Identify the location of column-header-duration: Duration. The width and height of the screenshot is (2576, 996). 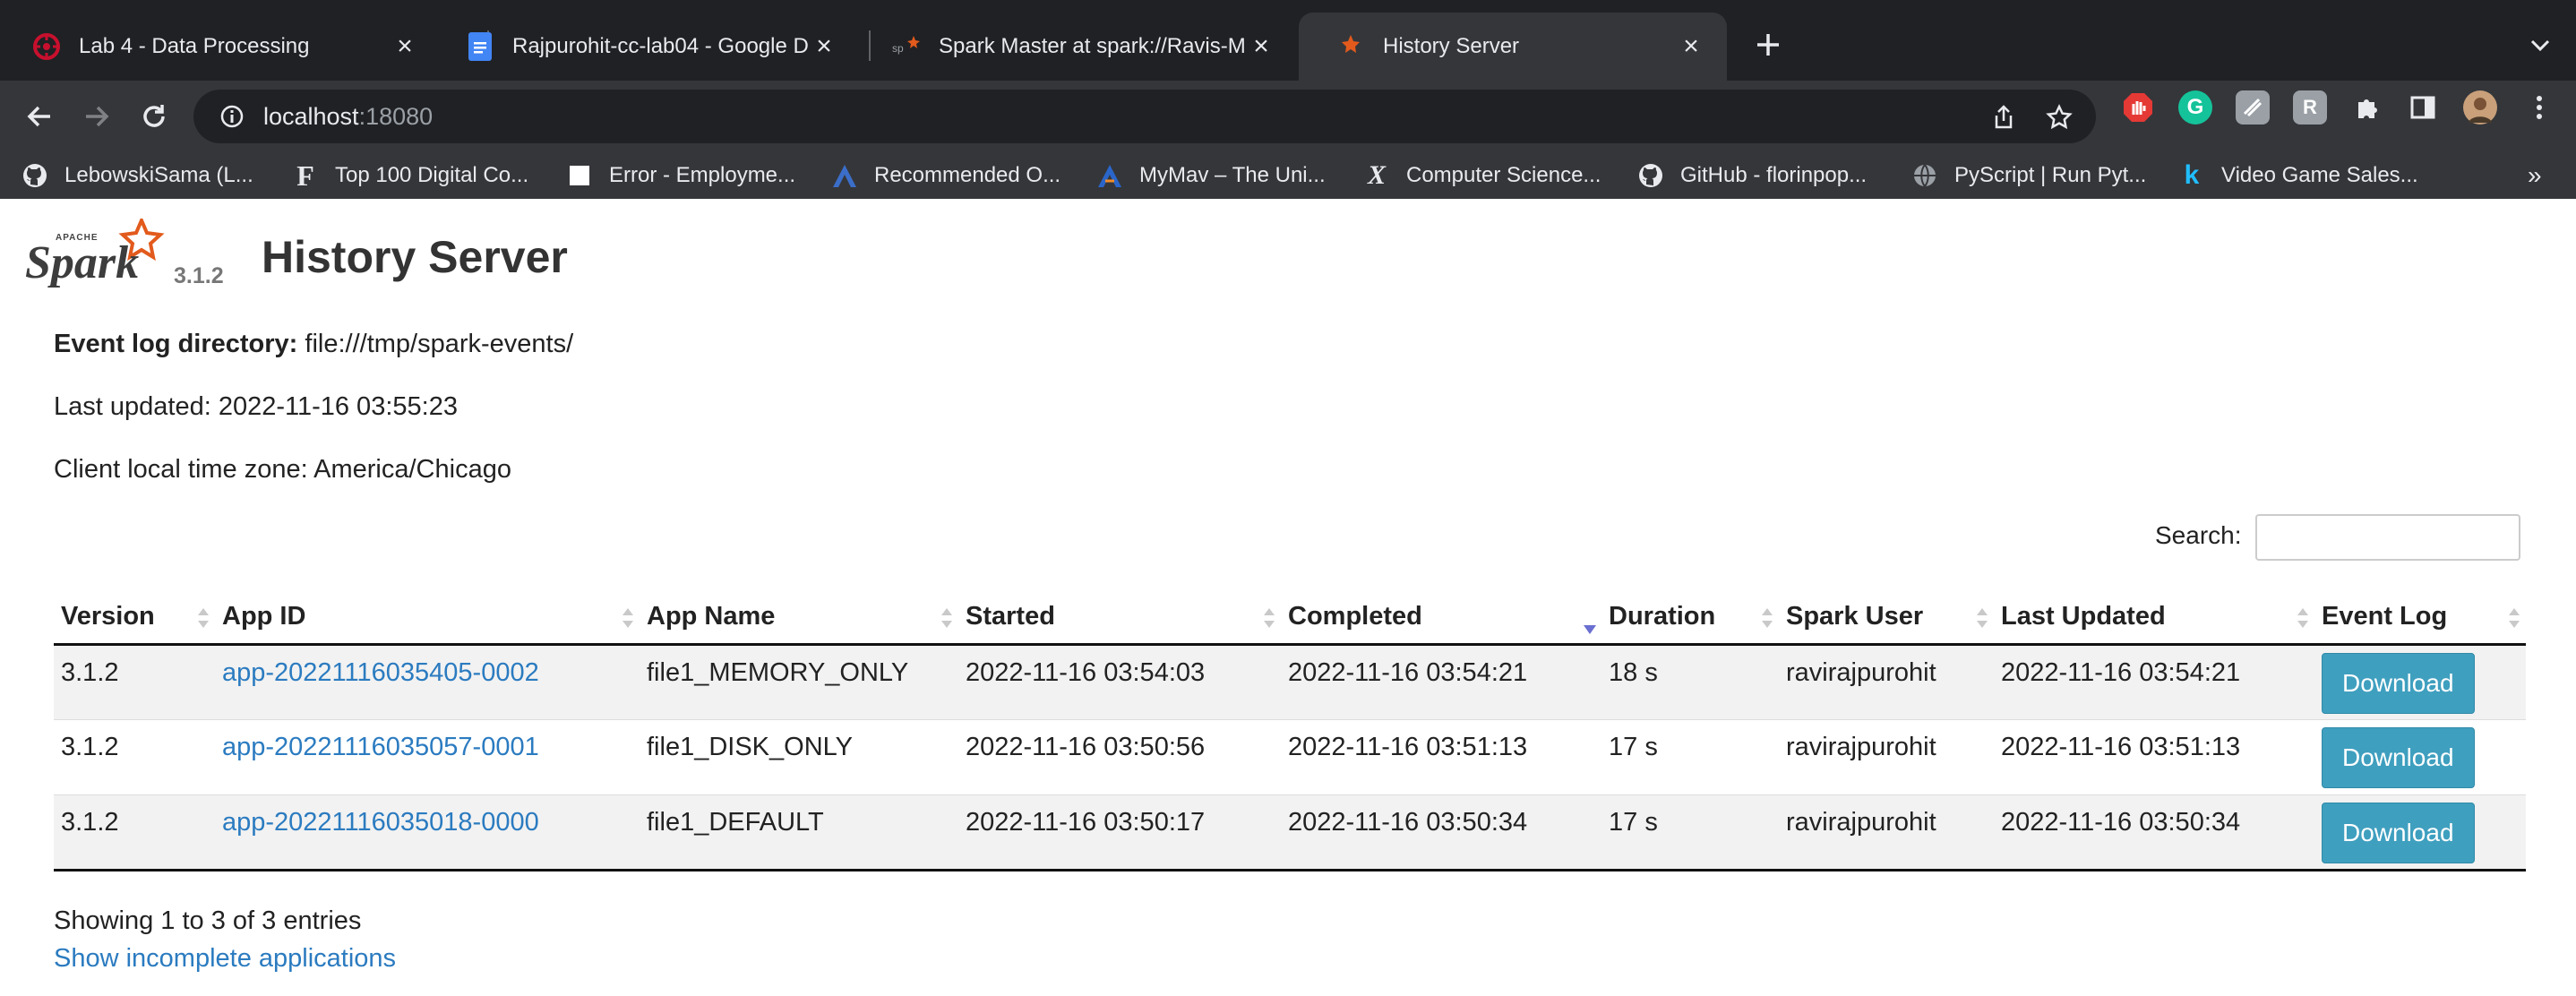
(1690, 617).